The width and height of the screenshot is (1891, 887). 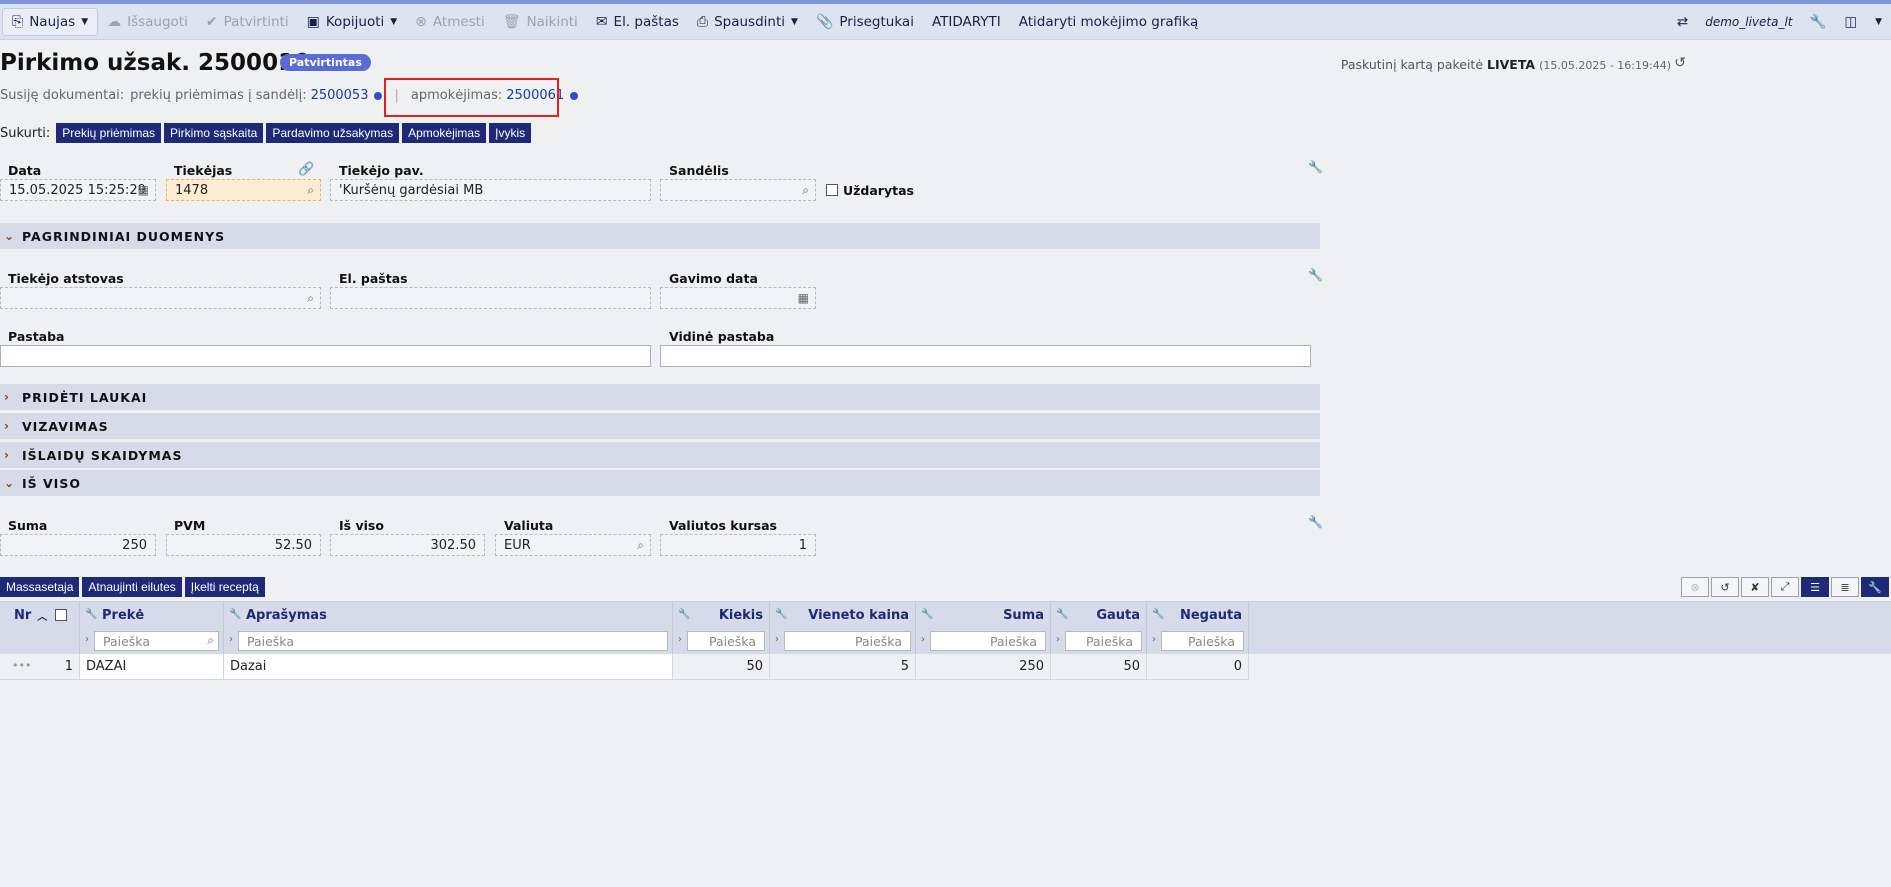 What do you see at coordinates (108, 133) in the screenshot?
I see `create-goods-receipt-button: Prekių priėmimas` at bounding box center [108, 133].